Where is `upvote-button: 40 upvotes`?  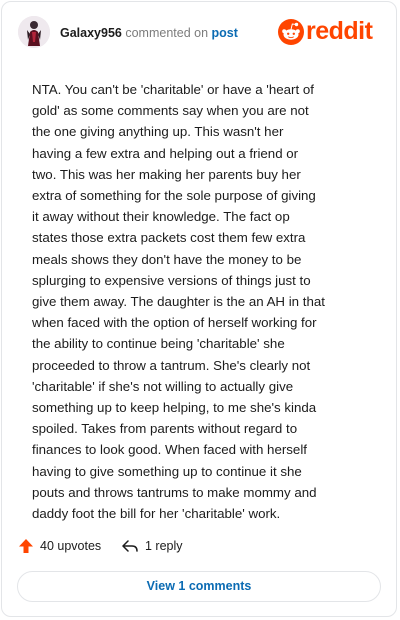 upvote-button: 40 upvotes is located at coordinates (59, 546).